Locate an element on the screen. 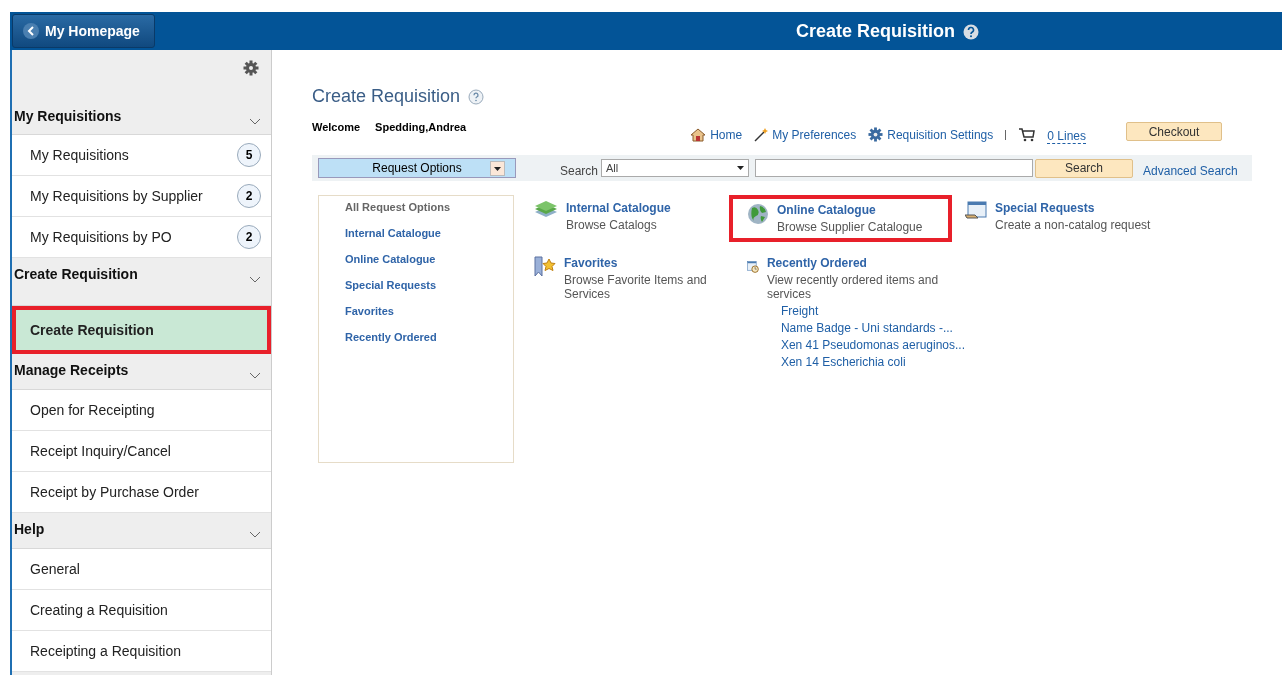 The image size is (1282, 675). form-icon is located at coordinates (976, 211).